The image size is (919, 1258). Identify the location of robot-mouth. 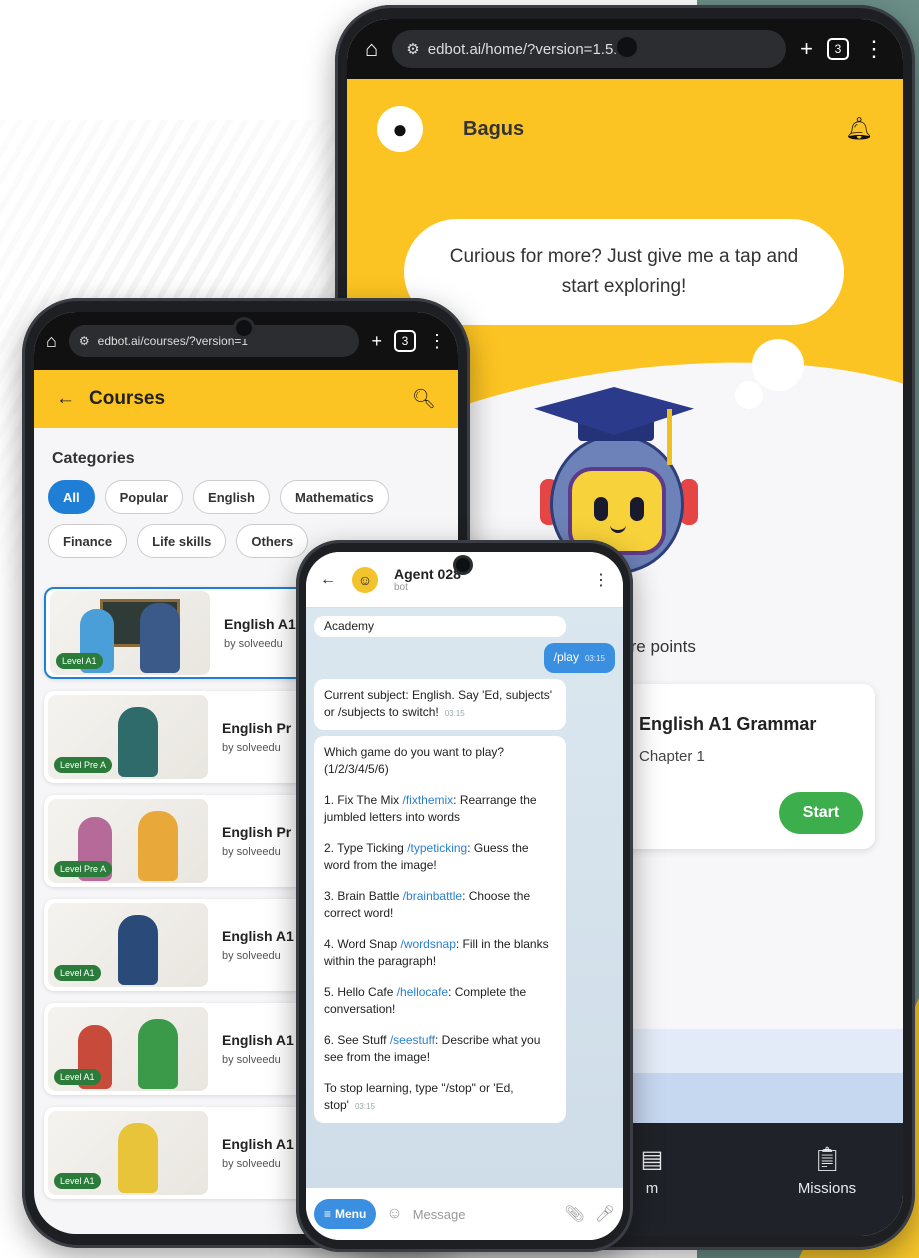
(618, 529).